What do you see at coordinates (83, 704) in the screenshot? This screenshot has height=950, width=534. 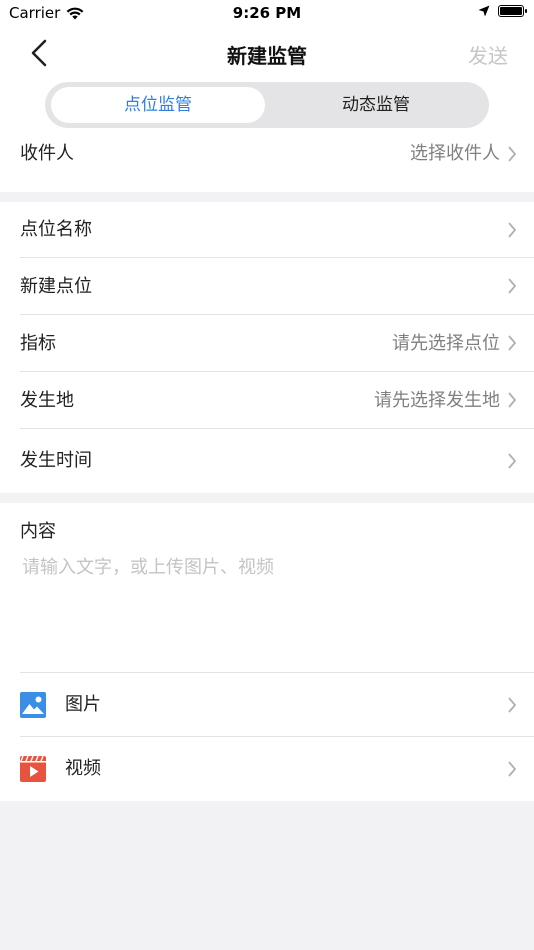 I see `image-label: 图片` at bounding box center [83, 704].